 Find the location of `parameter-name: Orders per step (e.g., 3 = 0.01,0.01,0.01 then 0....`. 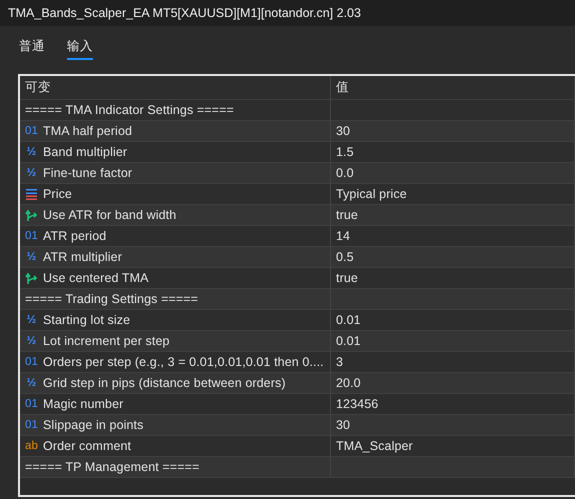

parameter-name: Orders per step (e.g., 3 = 0.01,0.01,0.01 then 0.... is located at coordinates (183, 362).